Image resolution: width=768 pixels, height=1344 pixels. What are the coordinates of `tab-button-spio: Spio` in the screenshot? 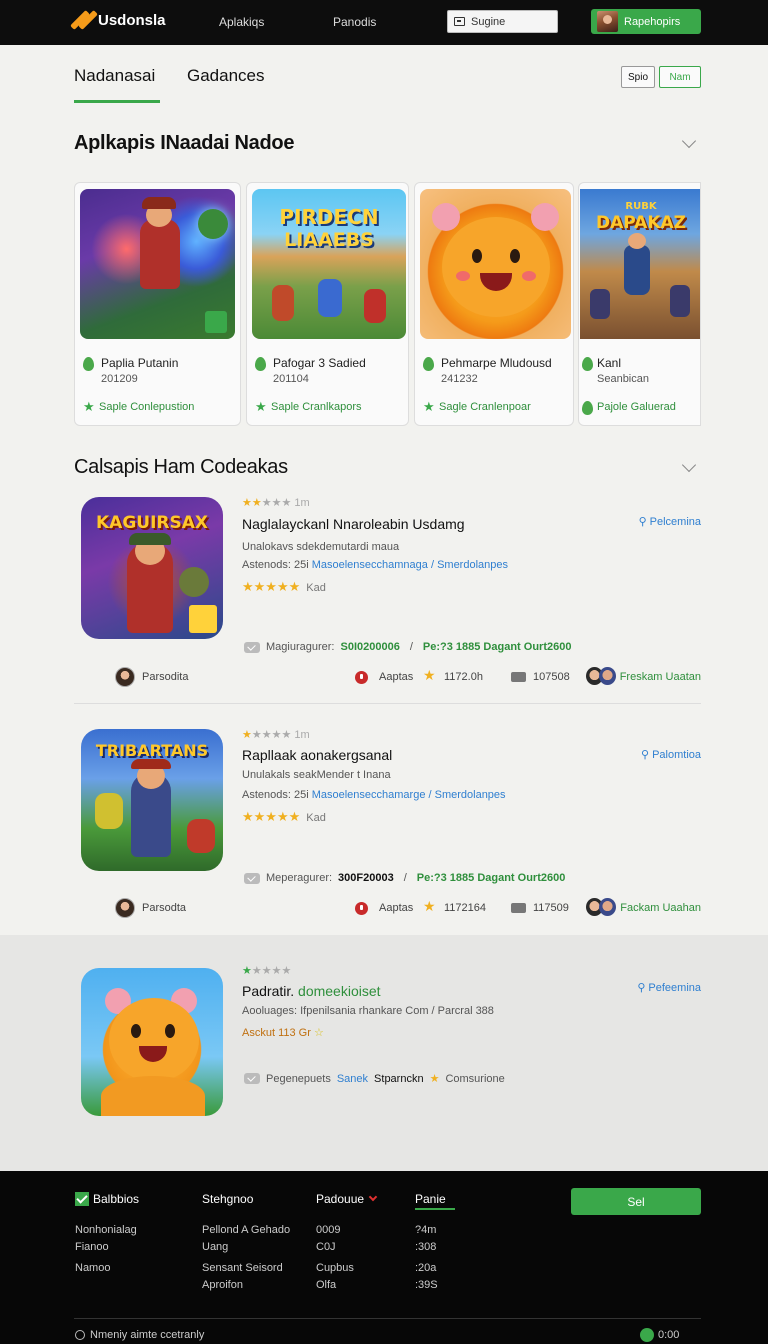 It's located at (638, 77).